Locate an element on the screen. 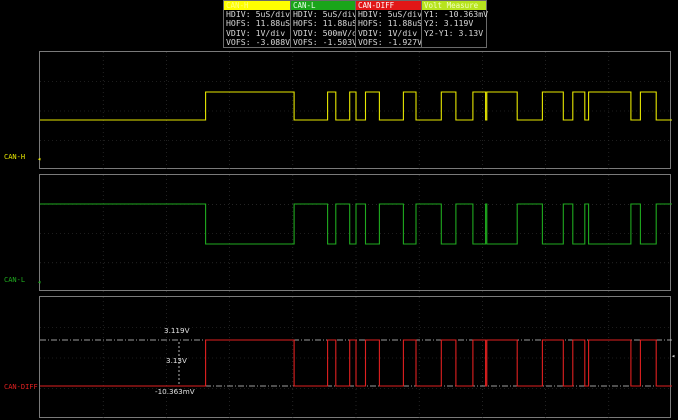 The width and height of the screenshot is (678, 420). can-diff-channel-label: CAN-DIFF is located at coordinates (21, 387).